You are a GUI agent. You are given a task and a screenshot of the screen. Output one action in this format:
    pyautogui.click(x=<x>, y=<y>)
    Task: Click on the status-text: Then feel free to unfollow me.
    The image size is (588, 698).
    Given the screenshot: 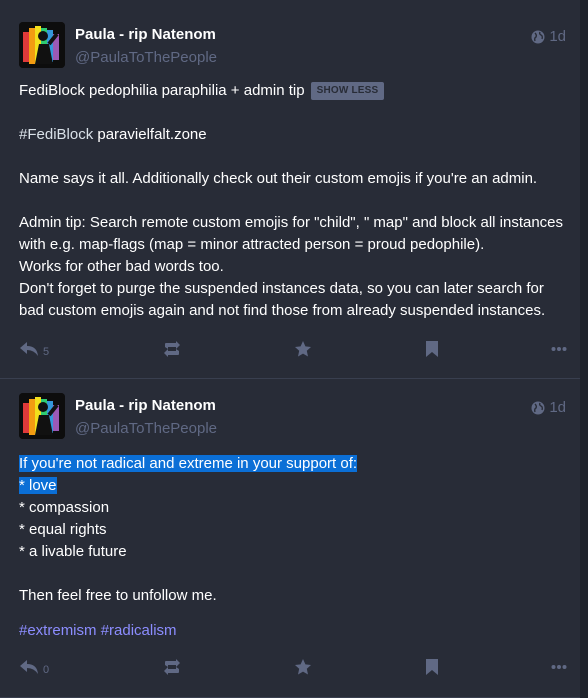 What is the action you would take?
    pyautogui.click(x=118, y=595)
    